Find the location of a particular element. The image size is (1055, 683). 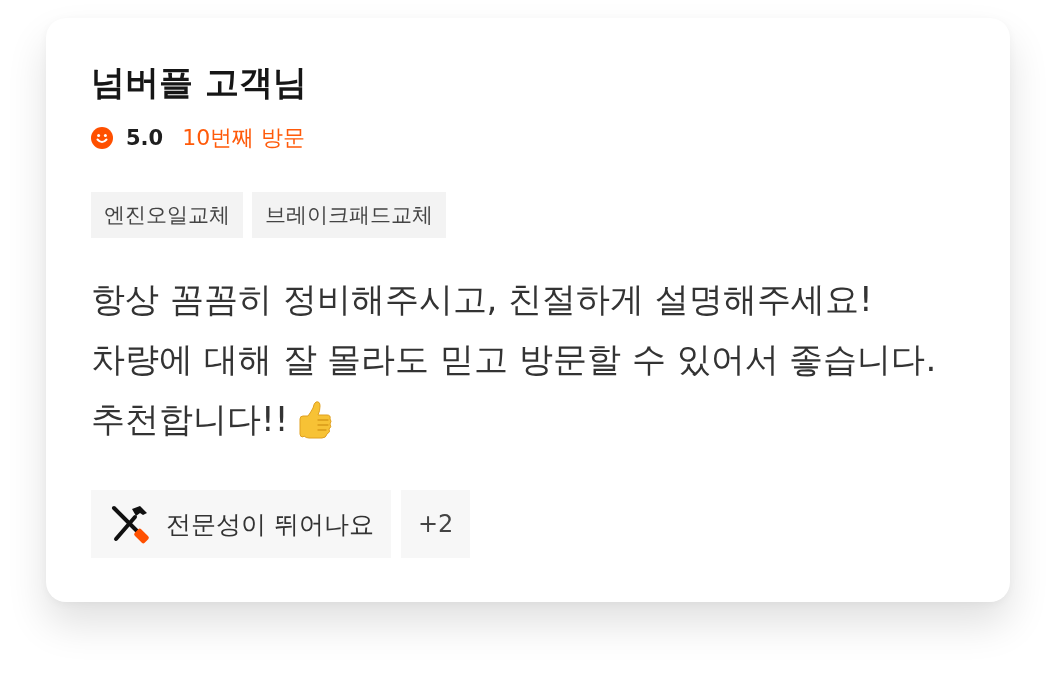

service-tag: 엔진오일교체 is located at coordinates (167, 215).